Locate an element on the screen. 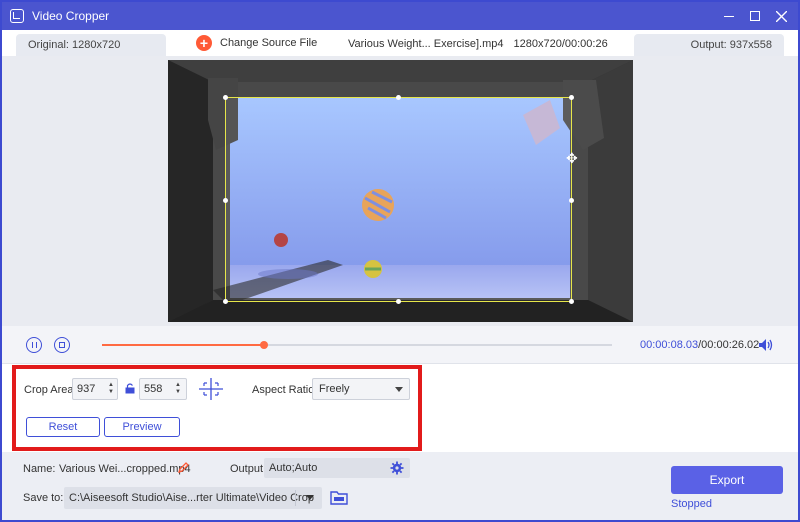 This screenshot has width=800, height=522. app-logo-icon is located at coordinates (17, 16).